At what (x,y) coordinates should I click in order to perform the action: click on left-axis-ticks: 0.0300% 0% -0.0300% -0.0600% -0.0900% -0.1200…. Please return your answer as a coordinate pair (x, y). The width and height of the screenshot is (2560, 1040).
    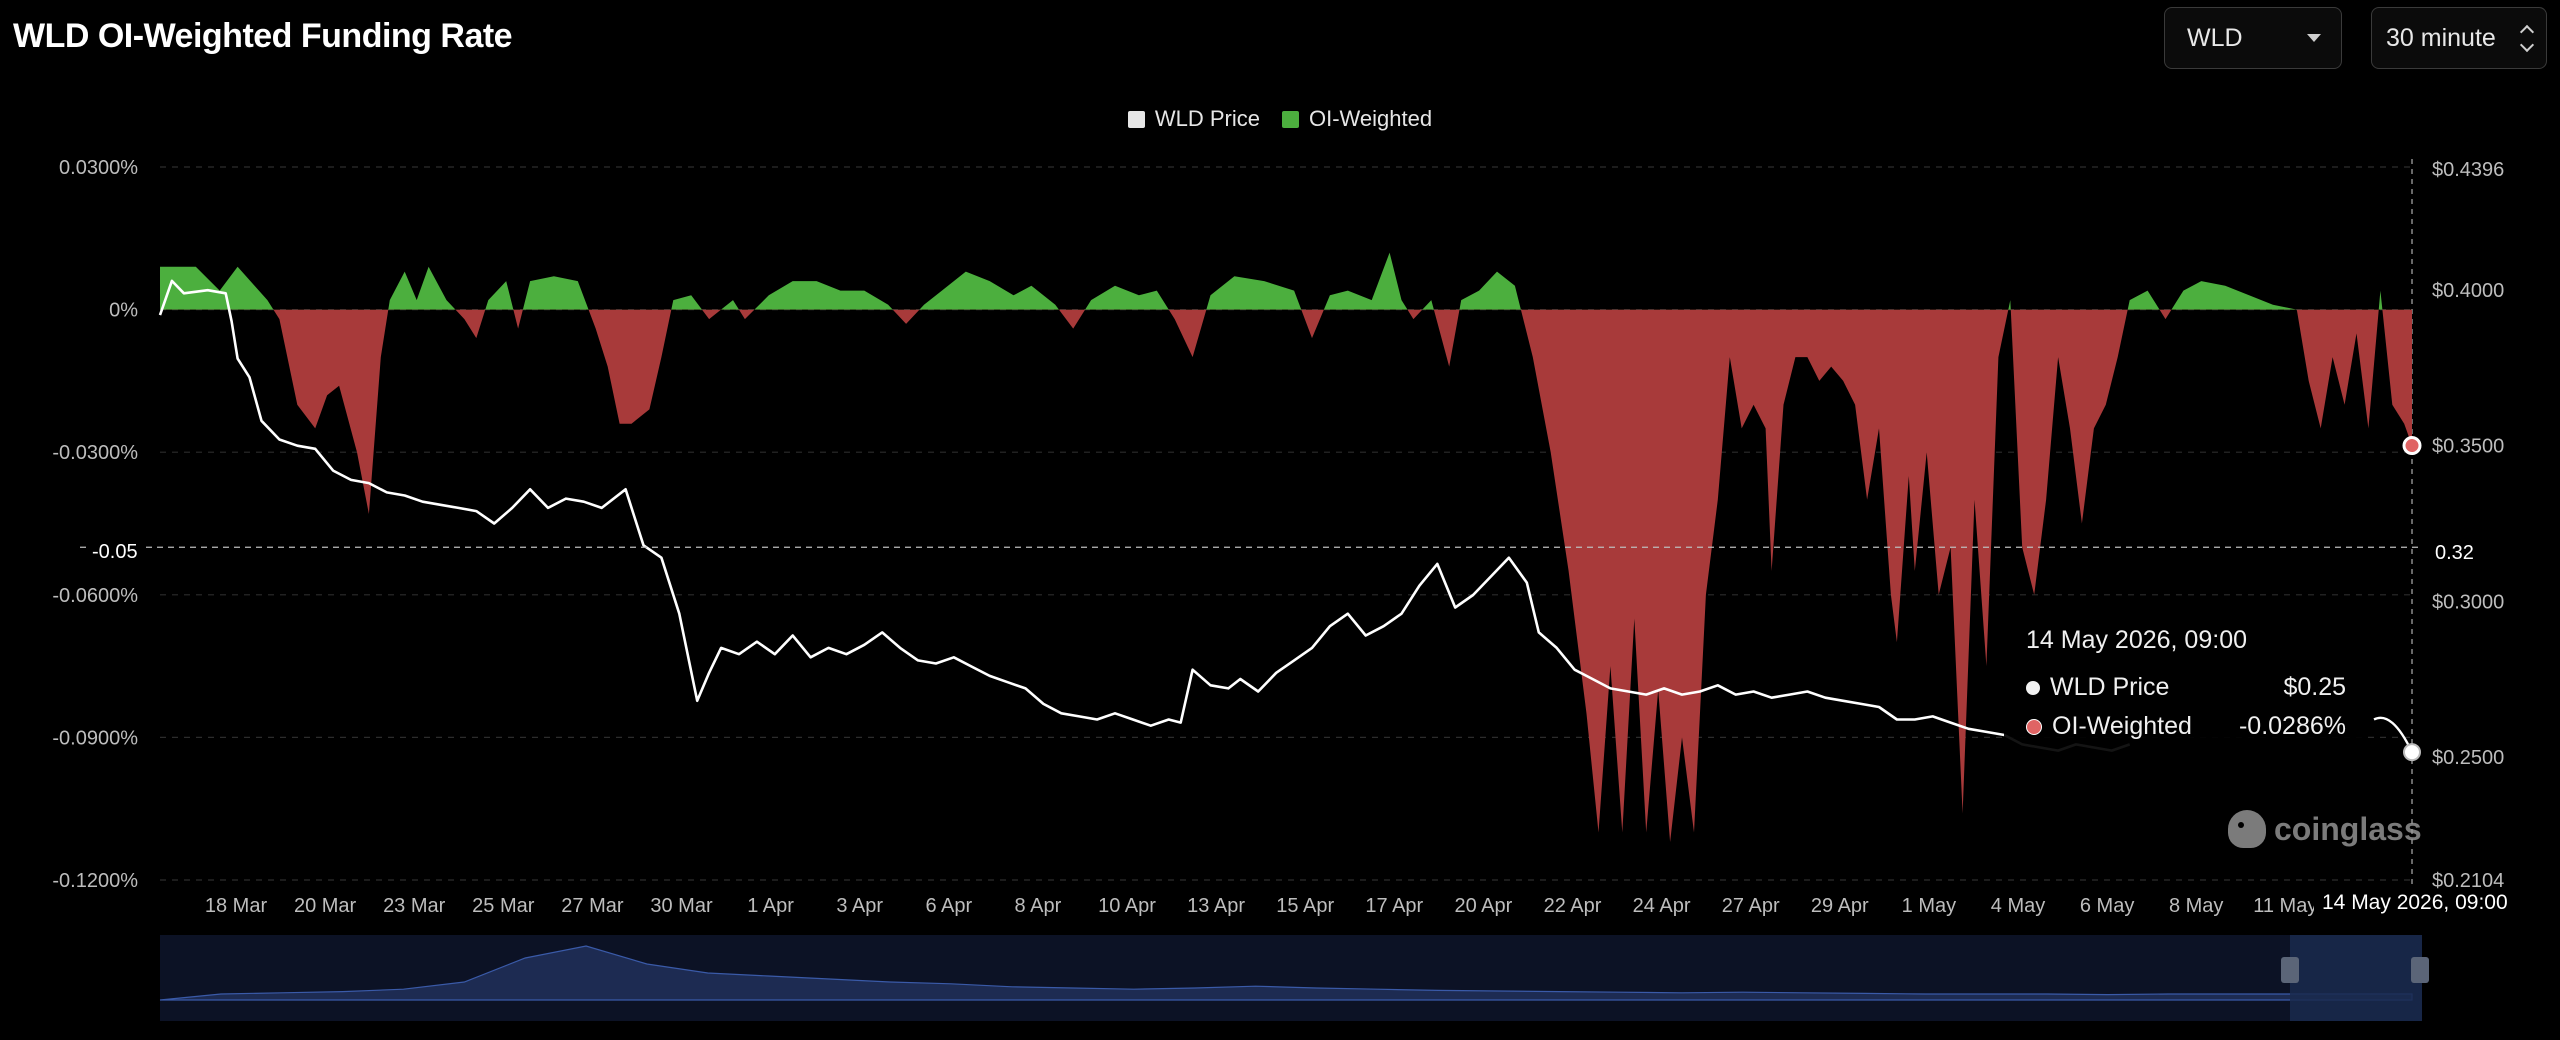
    Looking at the image, I should click on (95, 524).